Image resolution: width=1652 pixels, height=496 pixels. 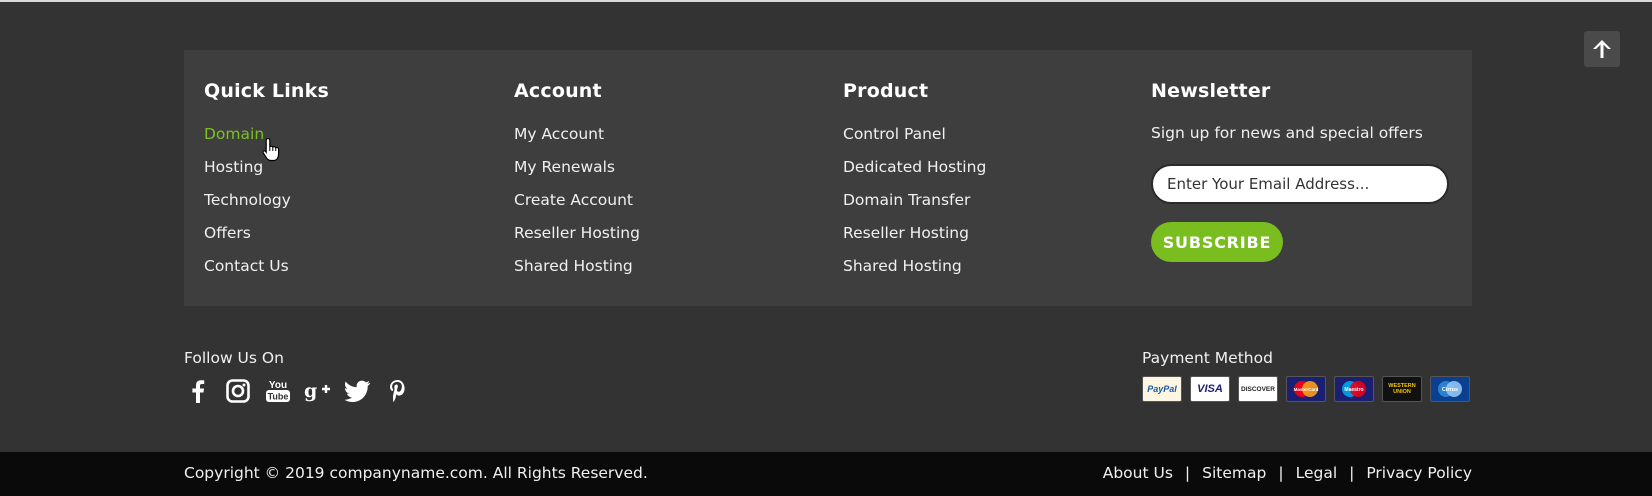 What do you see at coordinates (914, 272) in the screenshot?
I see `product-link-shared-hosting: Shared Hosting` at bounding box center [914, 272].